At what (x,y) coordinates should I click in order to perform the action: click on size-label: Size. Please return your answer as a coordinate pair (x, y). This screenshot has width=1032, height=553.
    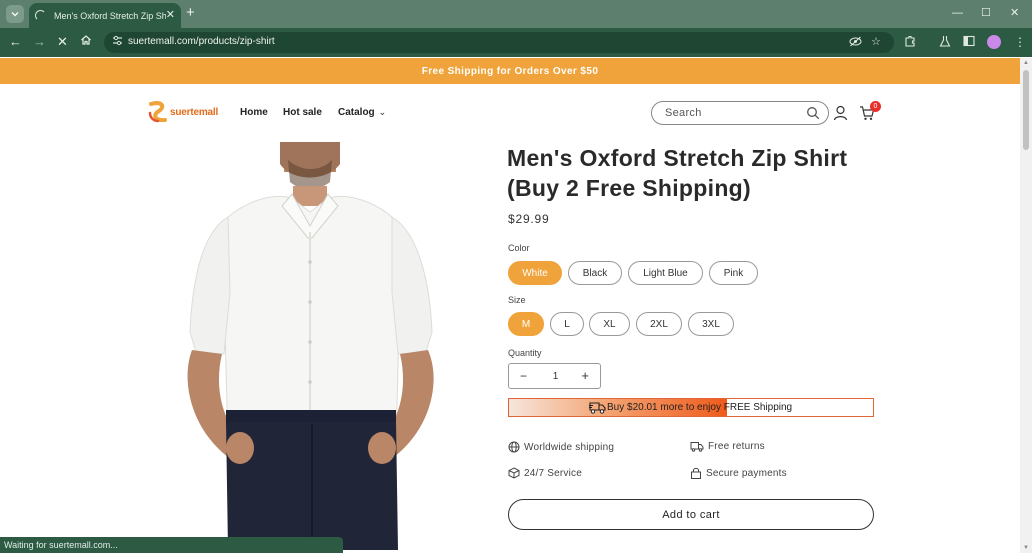
    Looking at the image, I should click on (517, 300).